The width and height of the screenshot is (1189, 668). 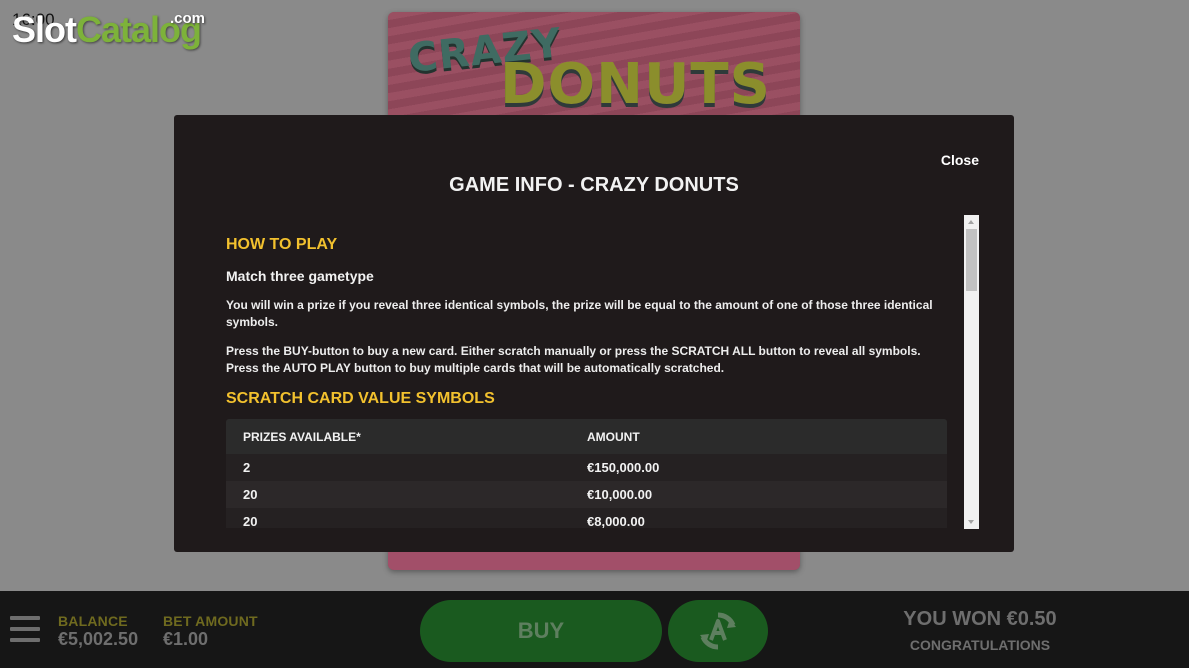 I want to click on dialog-title: GAME INFO - CRAZY DONUTS, so click(x=594, y=185).